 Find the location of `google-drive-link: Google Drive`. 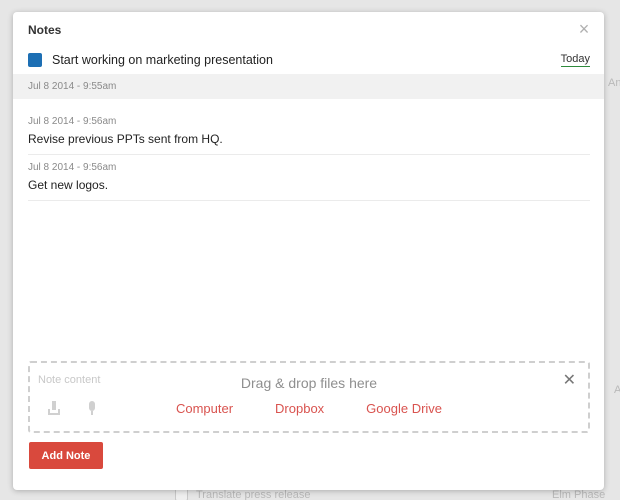

google-drive-link: Google Drive is located at coordinates (404, 408).